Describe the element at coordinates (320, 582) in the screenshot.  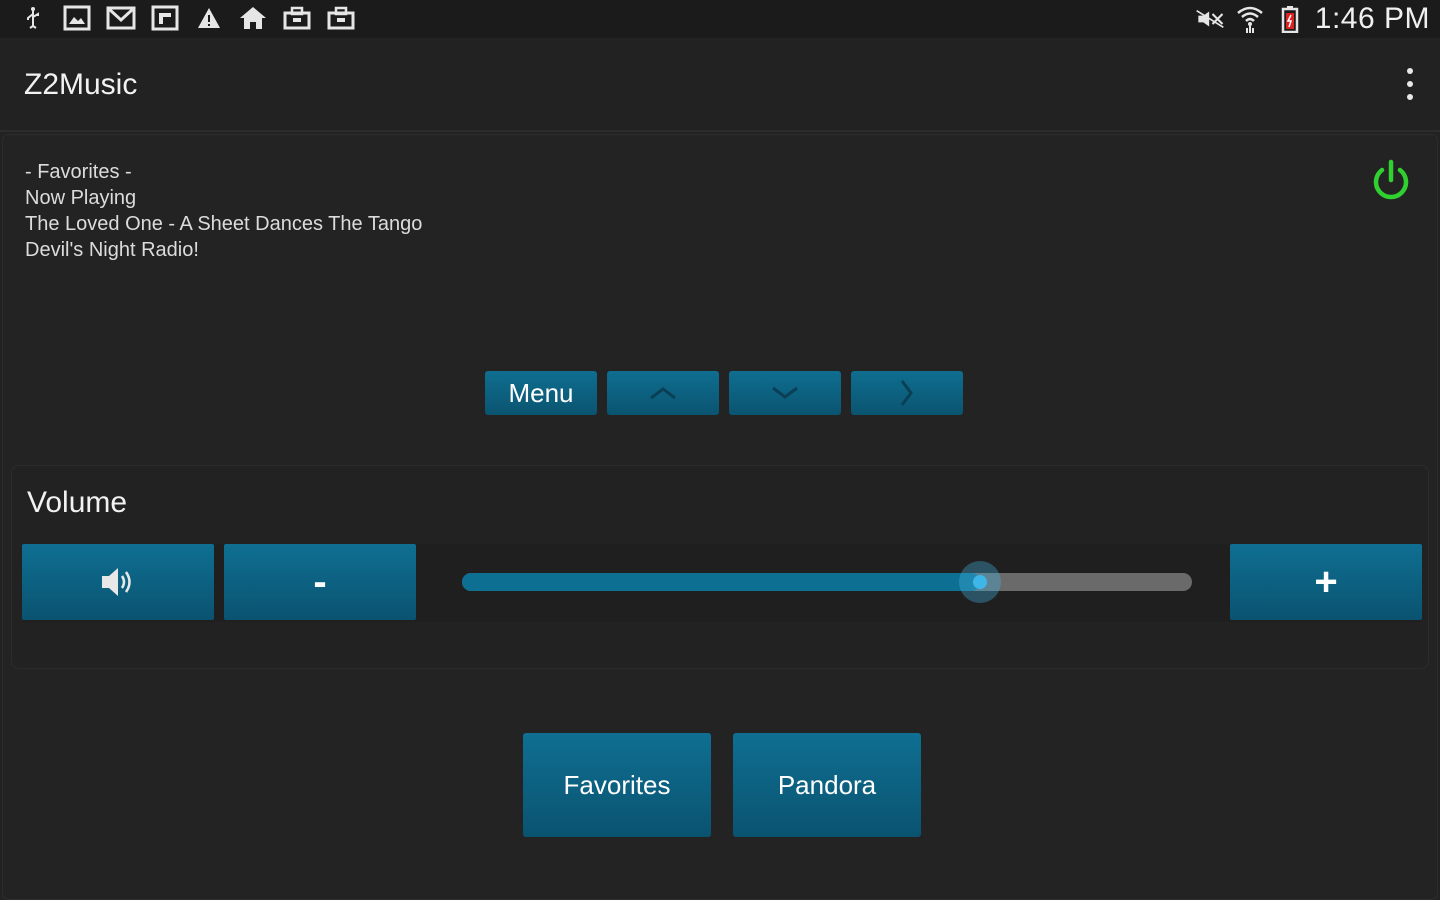
I see `volume-down-button: -` at that location.